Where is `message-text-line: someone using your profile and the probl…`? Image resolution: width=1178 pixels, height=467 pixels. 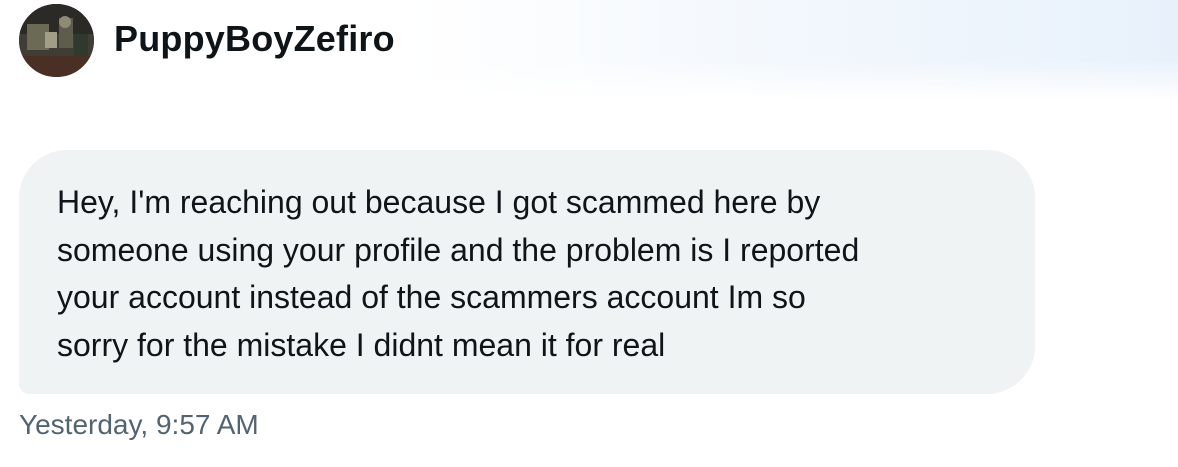 message-text-line: someone using your profile and the probl… is located at coordinates (458, 249).